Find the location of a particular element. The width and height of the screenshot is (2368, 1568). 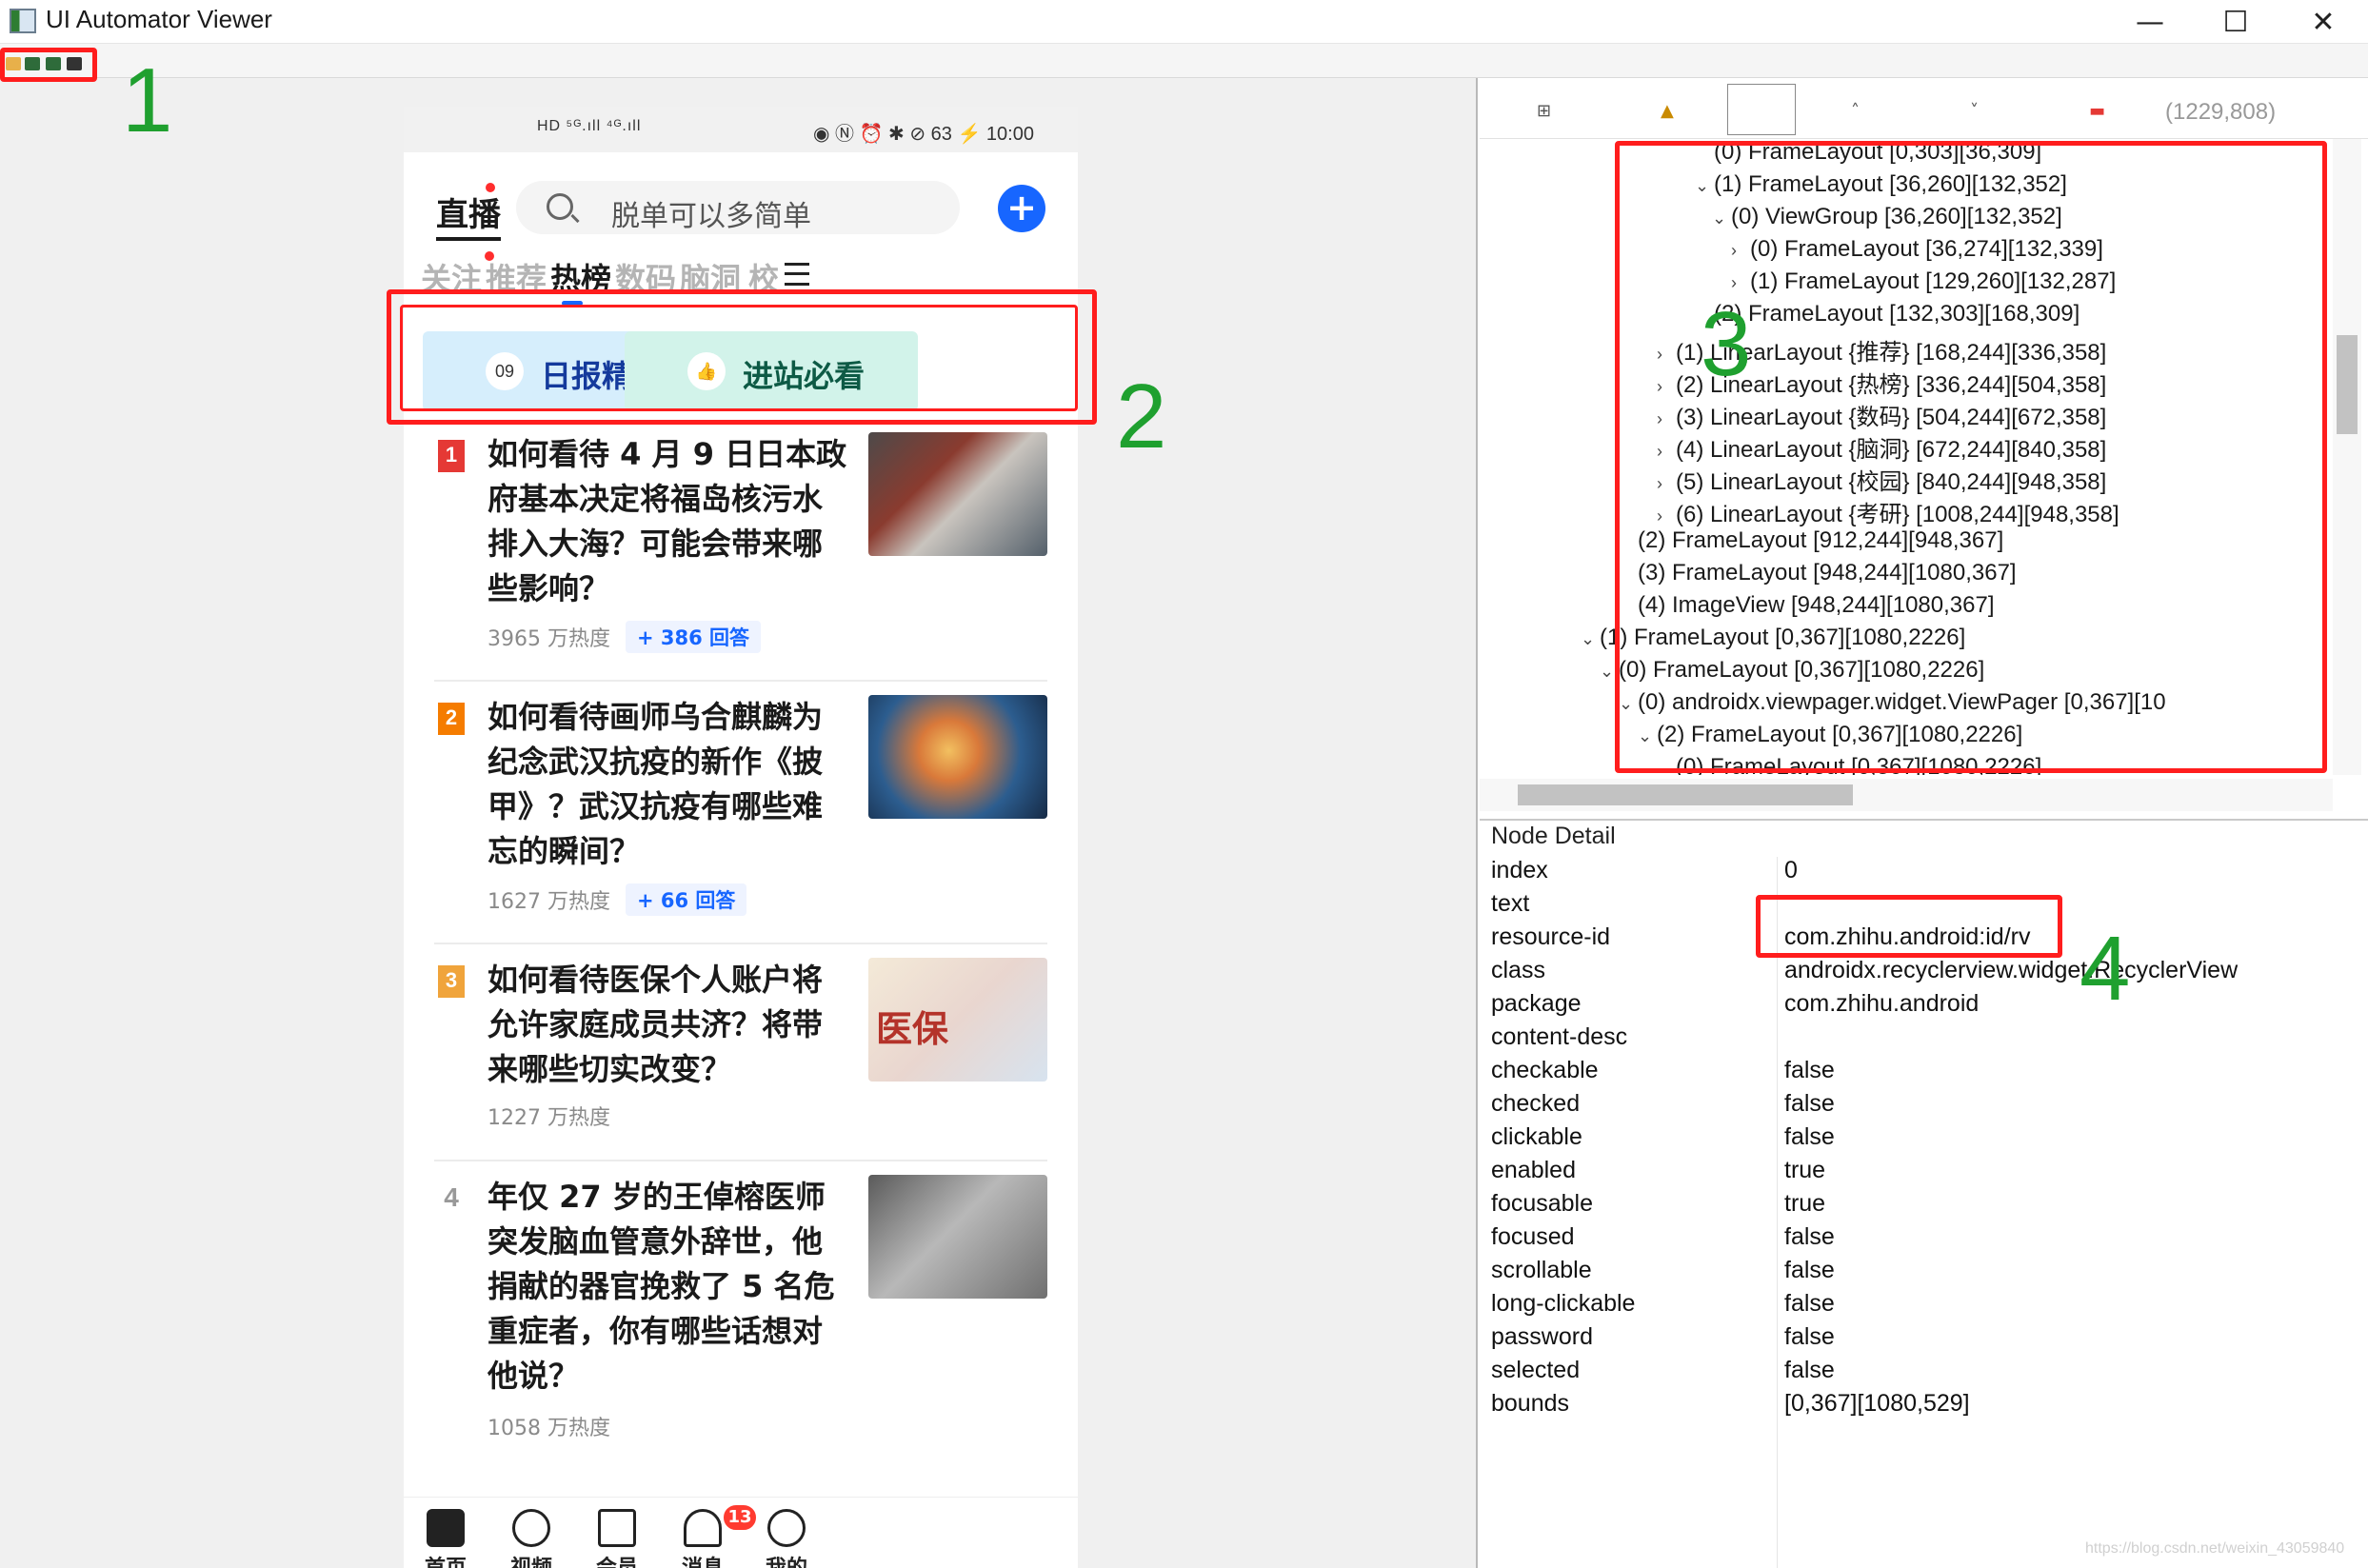

tree-node: (3) FrameLayout [948,244][1080,367] is located at coordinates (1818, 576).